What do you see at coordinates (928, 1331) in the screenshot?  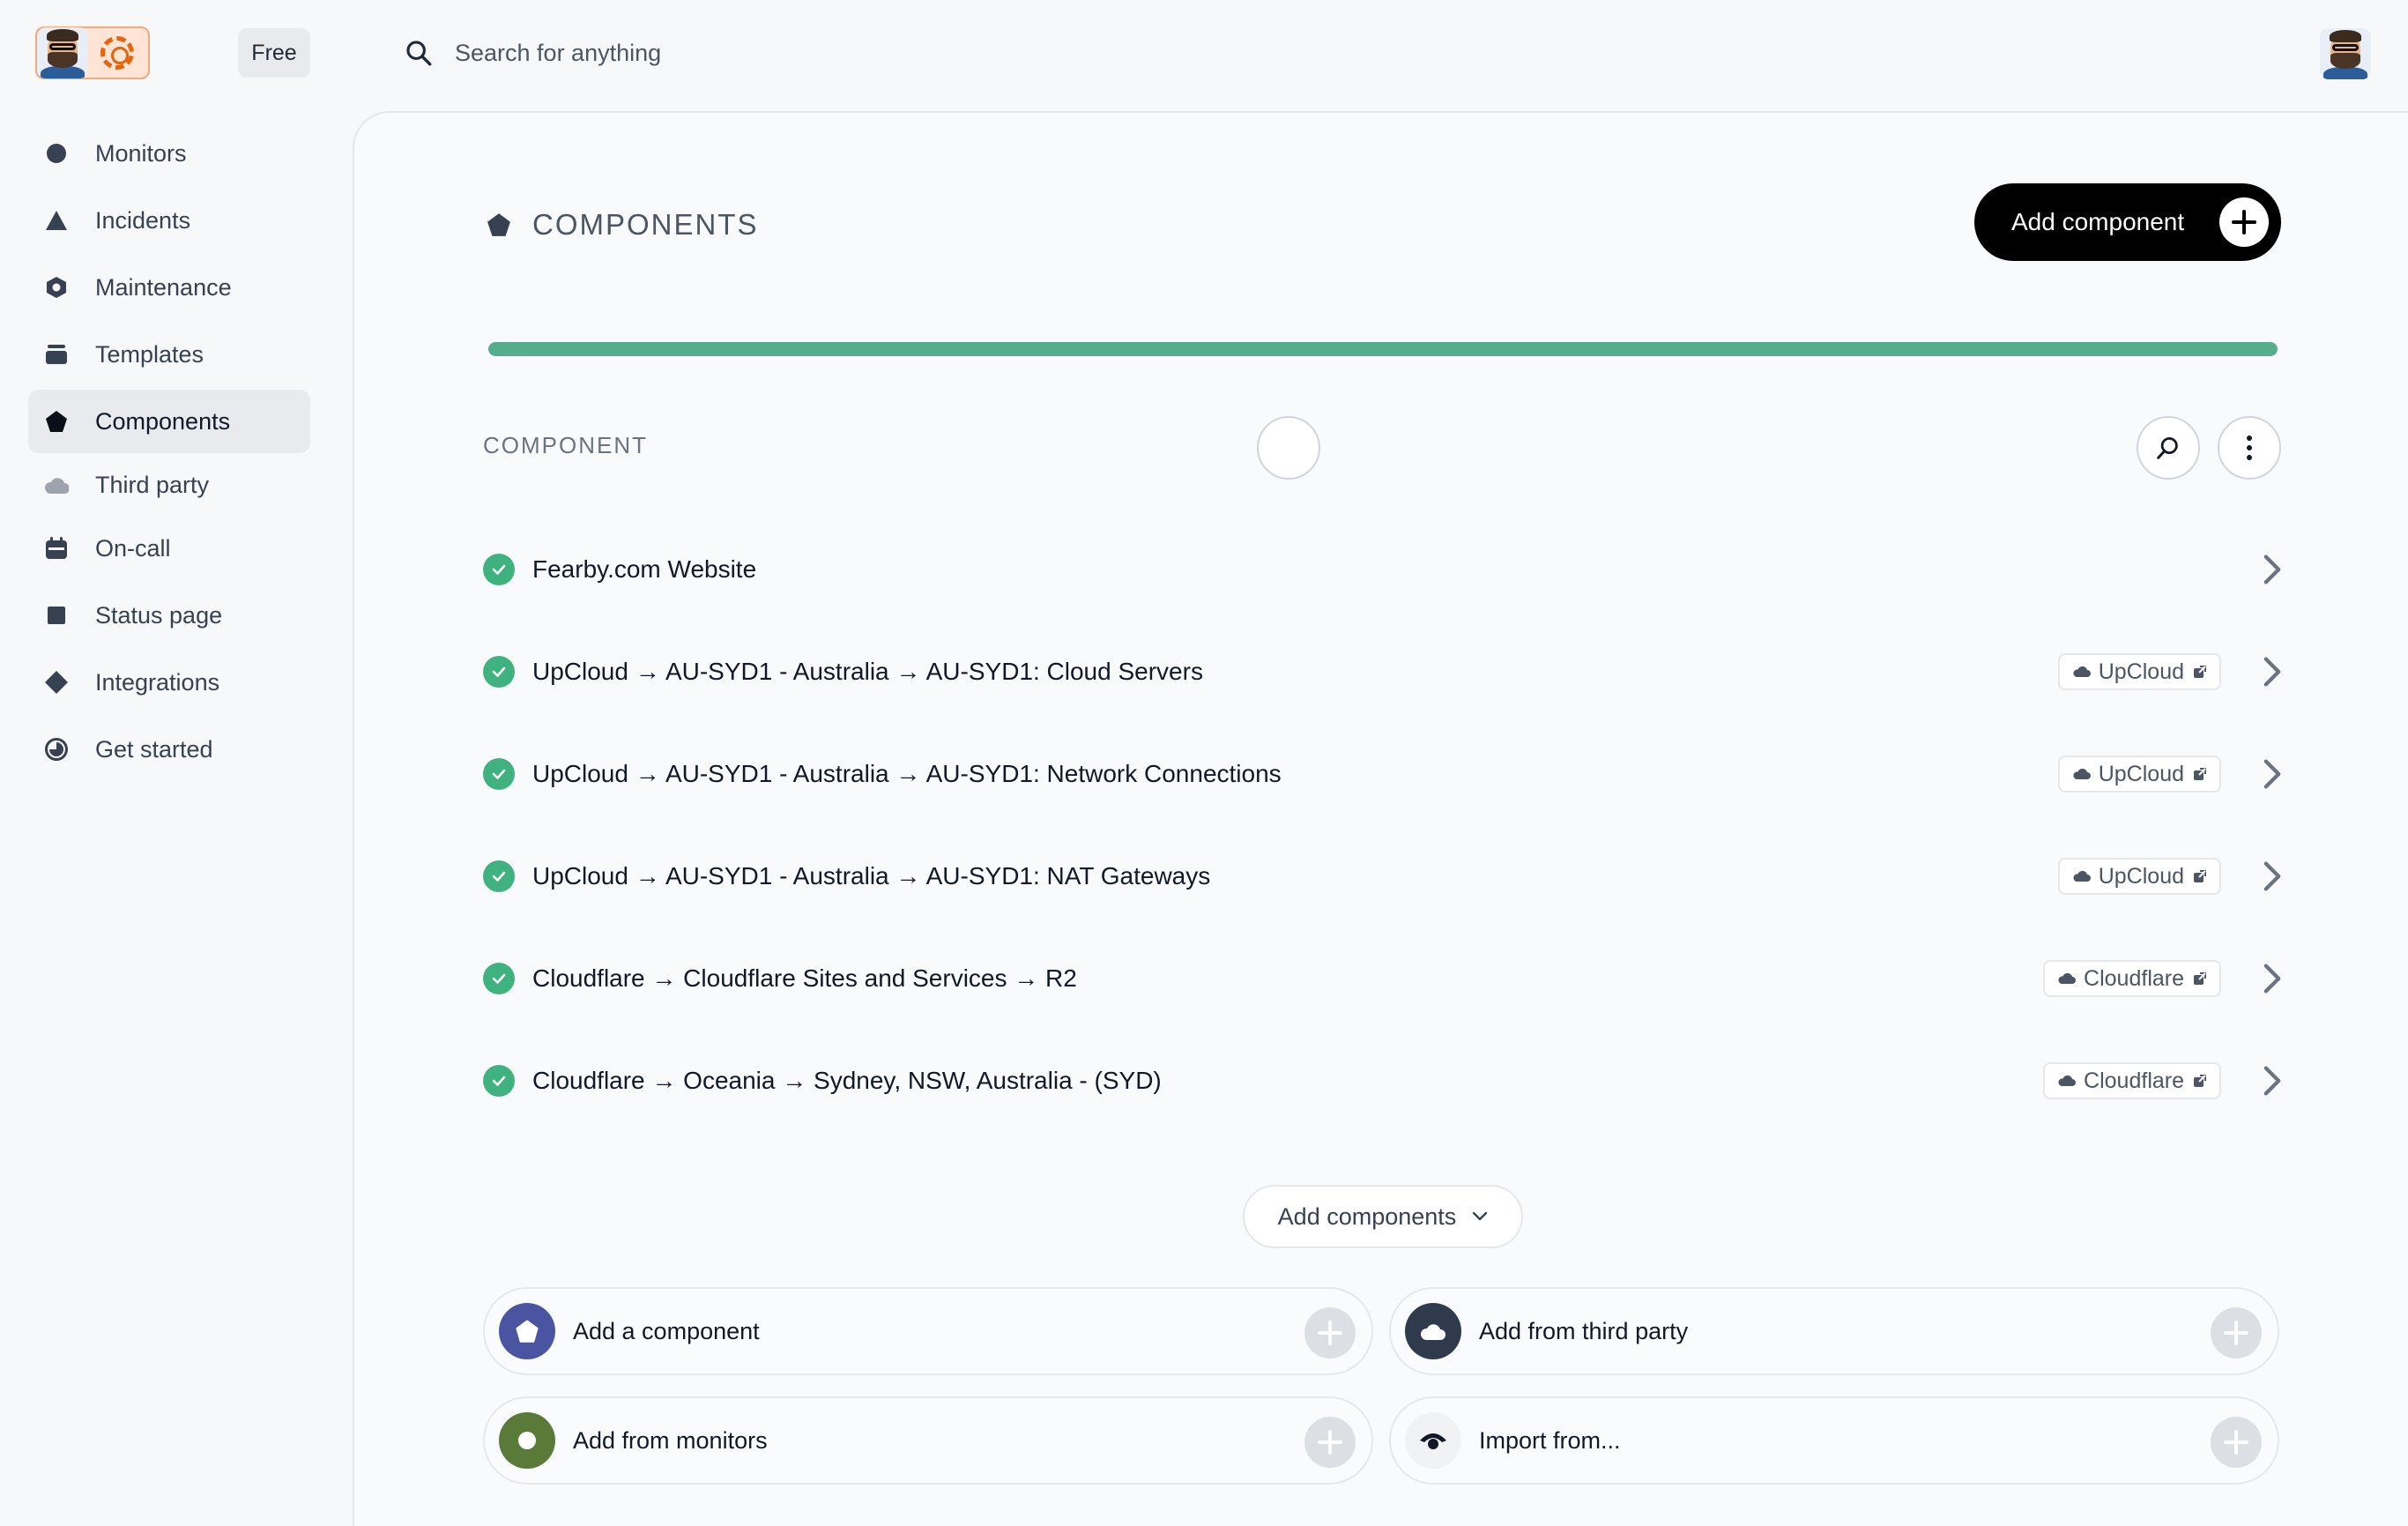 I see `add-a-component-card: Add a component` at bounding box center [928, 1331].